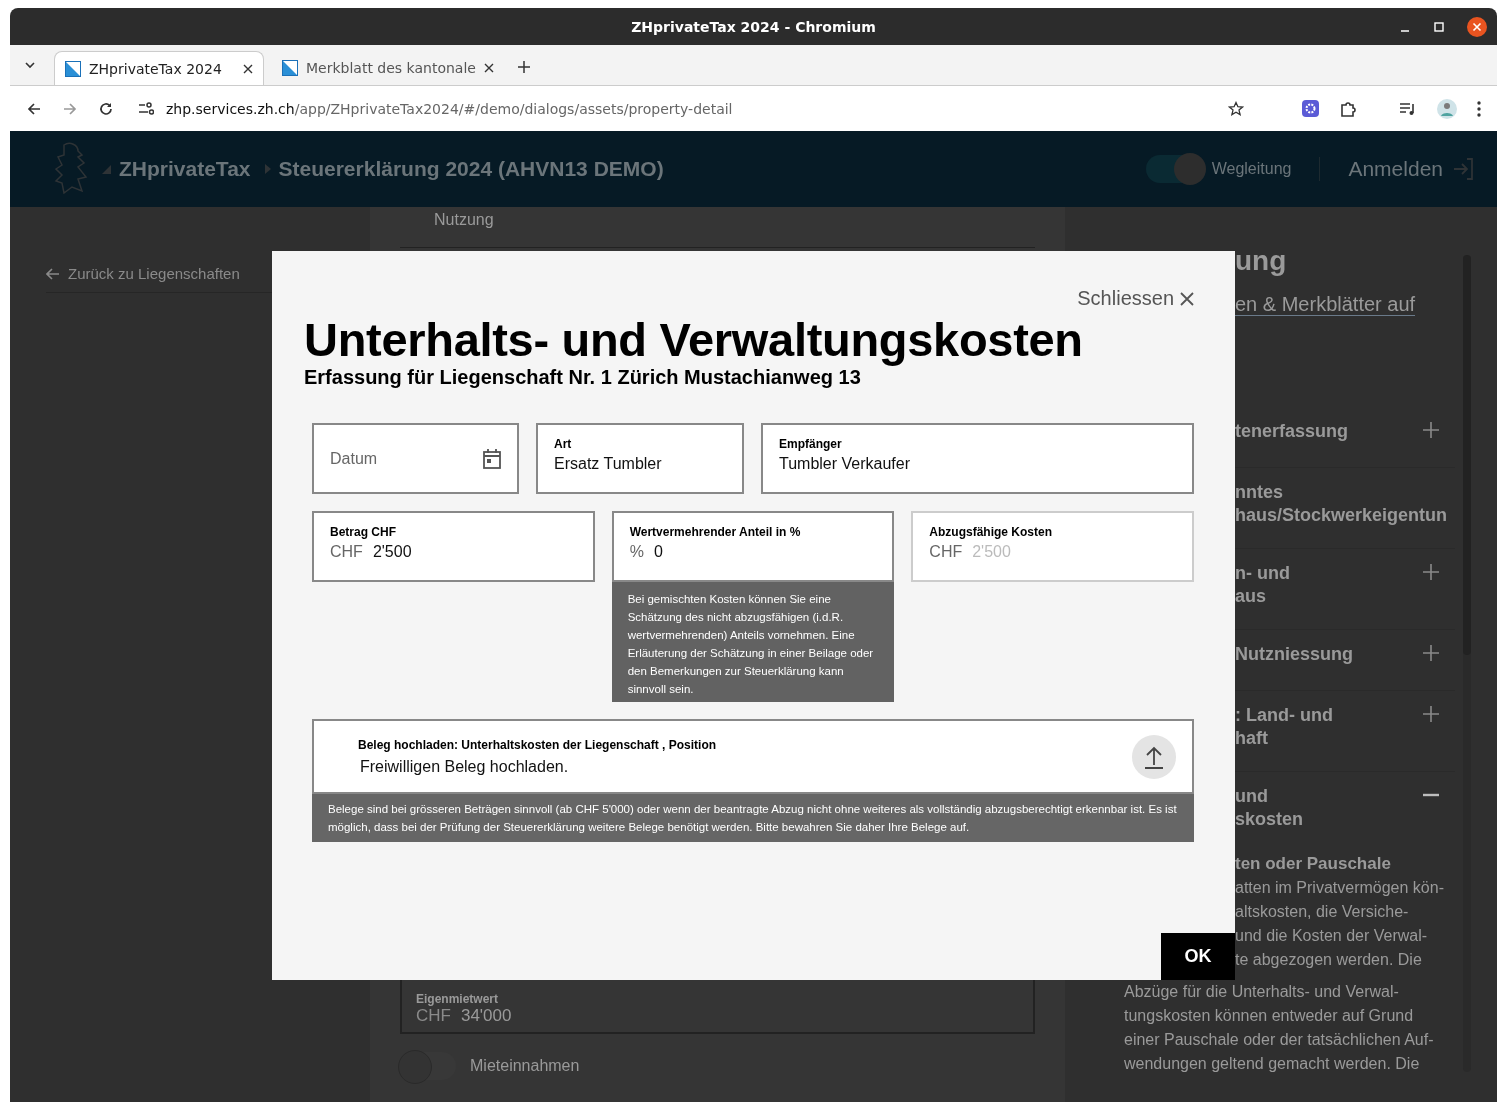 This screenshot has height=1111, width=1506. What do you see at coordinates (1198, 956) in the screenshot?
I see `ok-button: OK` at bounding box center [1198, 956].